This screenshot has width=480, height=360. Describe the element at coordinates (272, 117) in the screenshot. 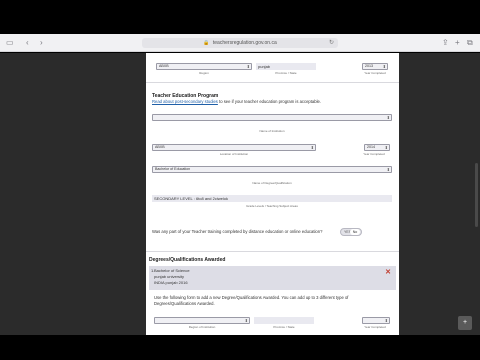

I see `institution-select: ⬍` at that location.